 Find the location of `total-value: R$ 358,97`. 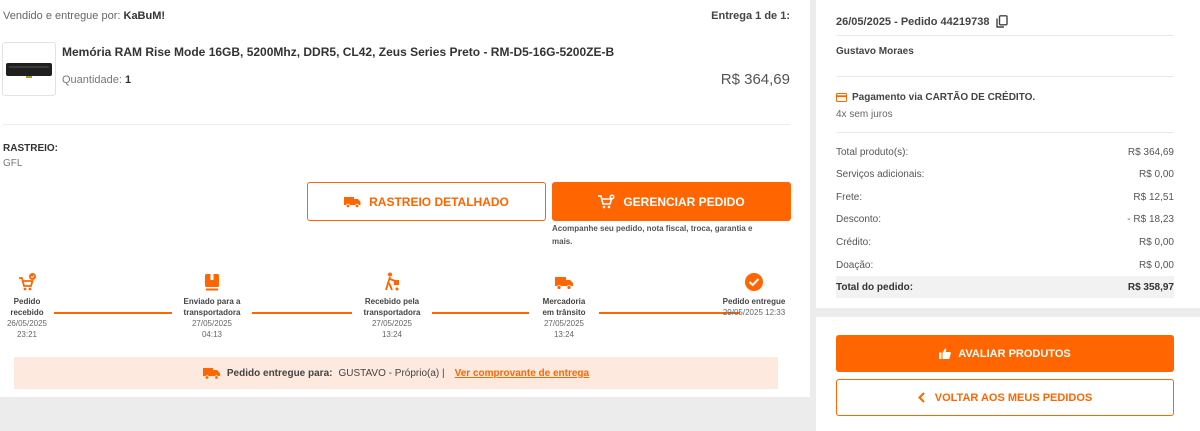

total-value: R$ 358,97 is located at coordinates (1150, 287).